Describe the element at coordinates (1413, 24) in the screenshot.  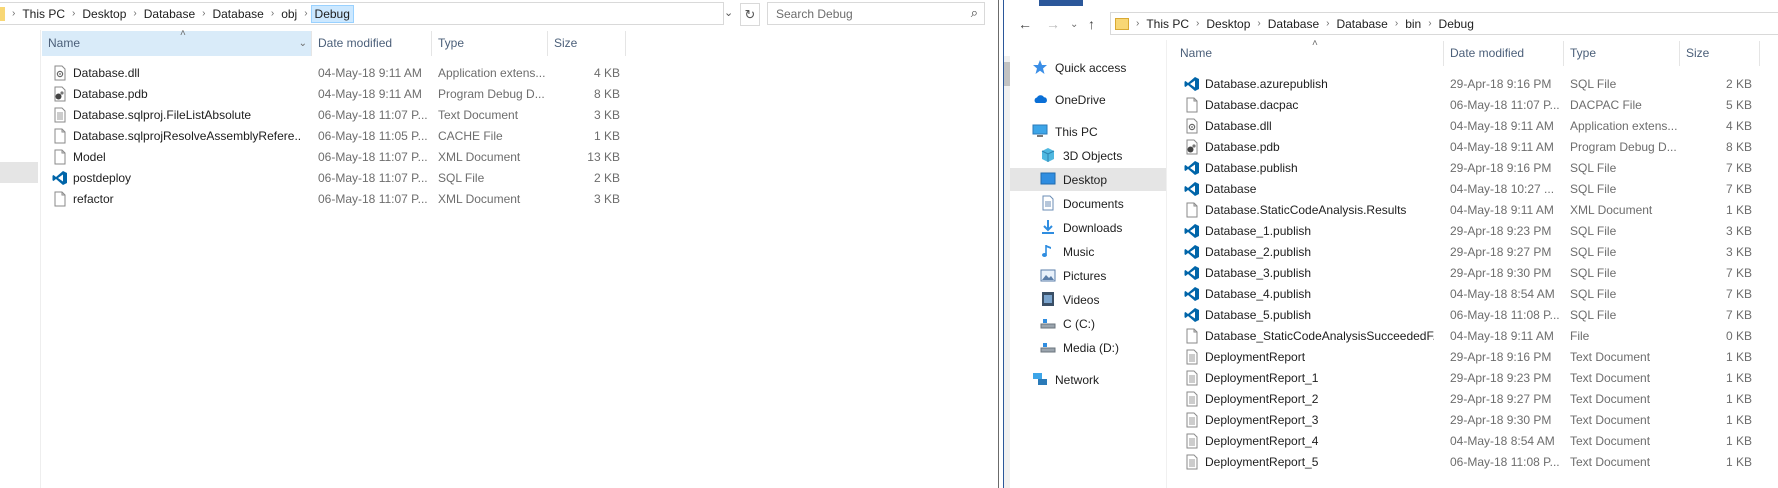
I see `breadcrumb-item: bin` at that location.